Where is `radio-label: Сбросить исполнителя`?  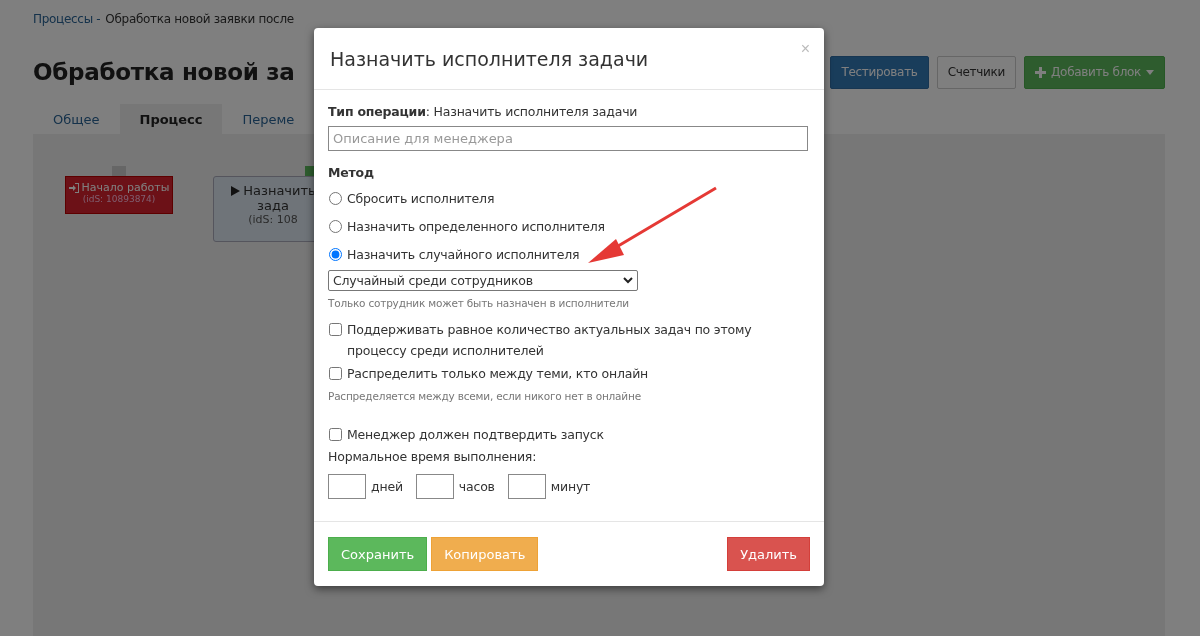
radio-label: Сбросить исполнителя is located at coordinates (421, 198).